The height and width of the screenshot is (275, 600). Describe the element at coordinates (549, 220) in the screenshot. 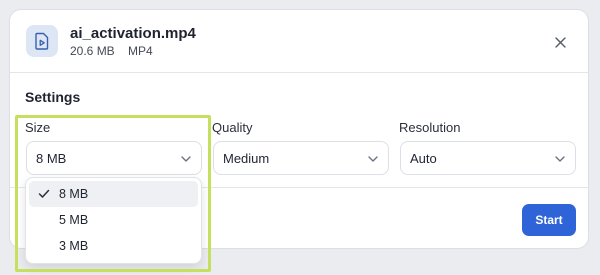

I see `start-button: Start` at that location.